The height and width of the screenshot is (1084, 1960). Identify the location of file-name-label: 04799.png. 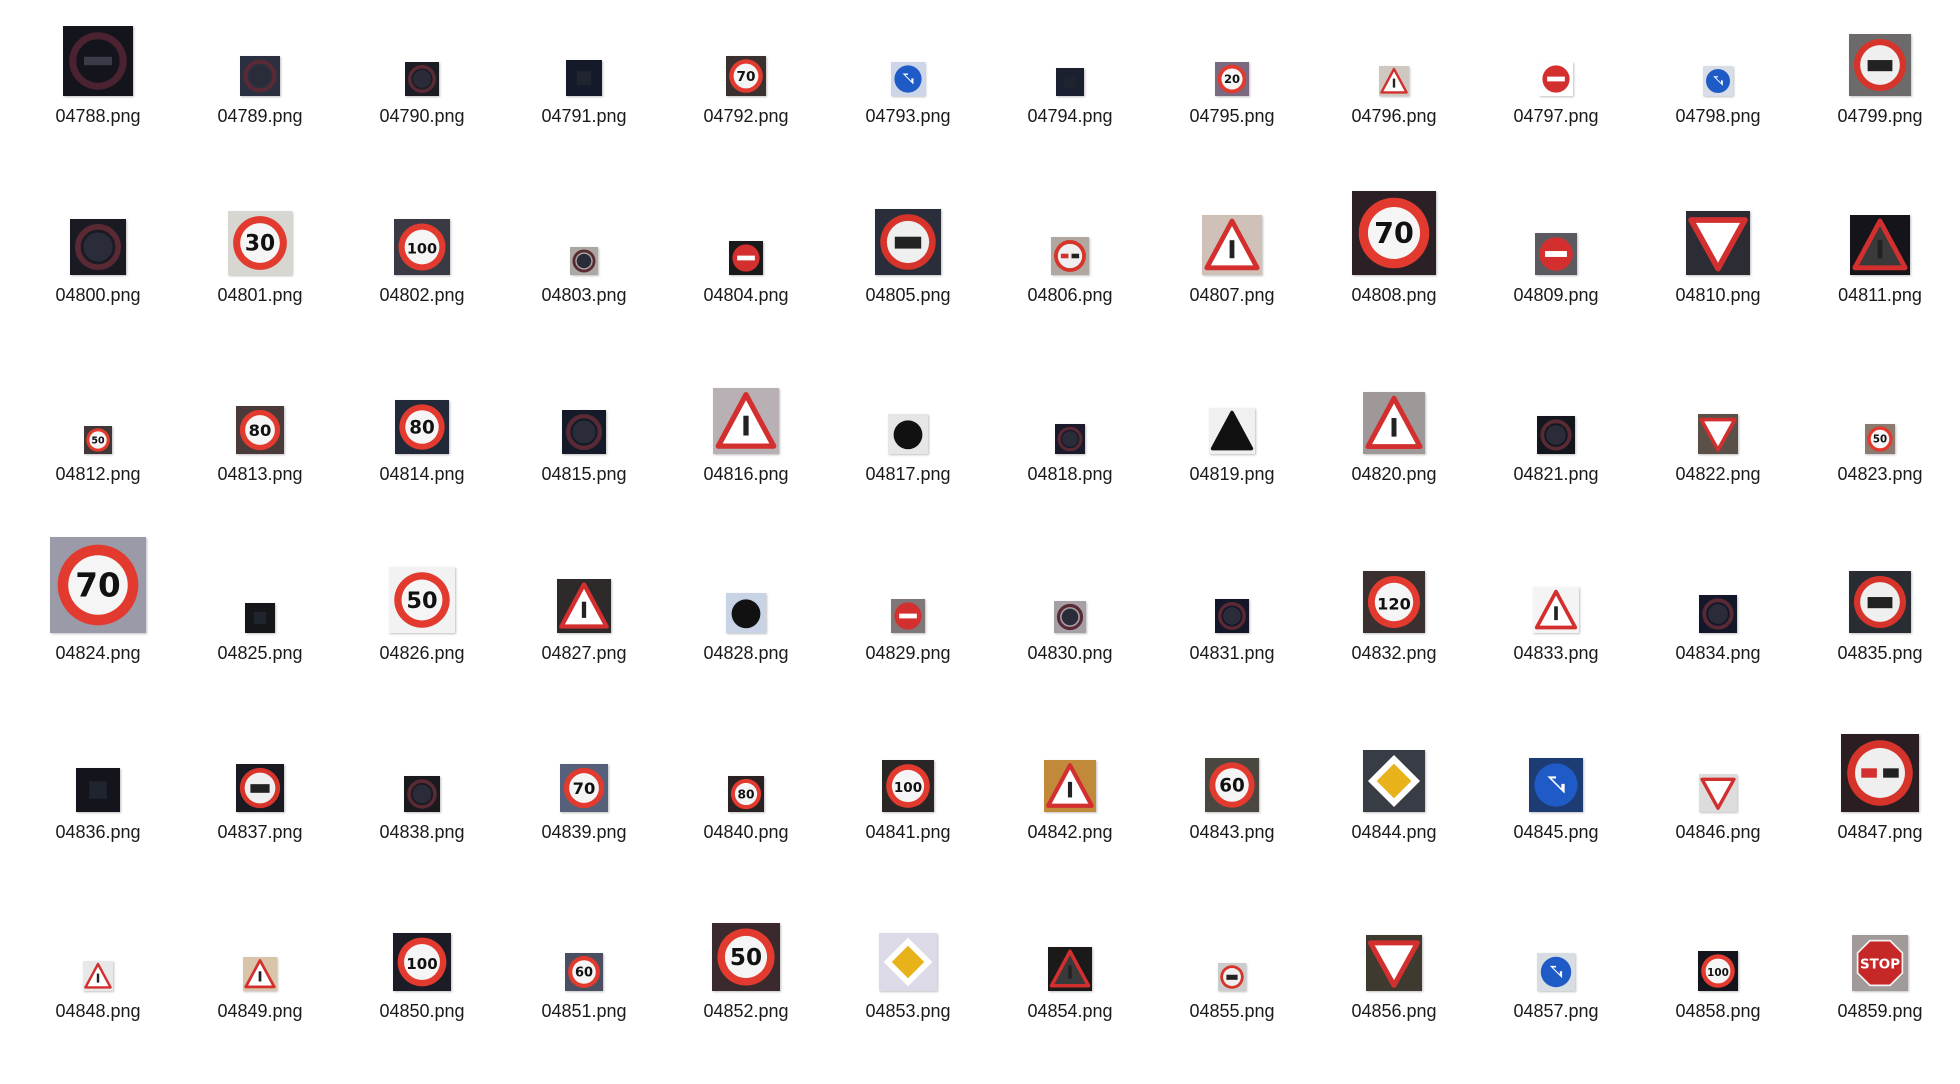
(1880, 116).